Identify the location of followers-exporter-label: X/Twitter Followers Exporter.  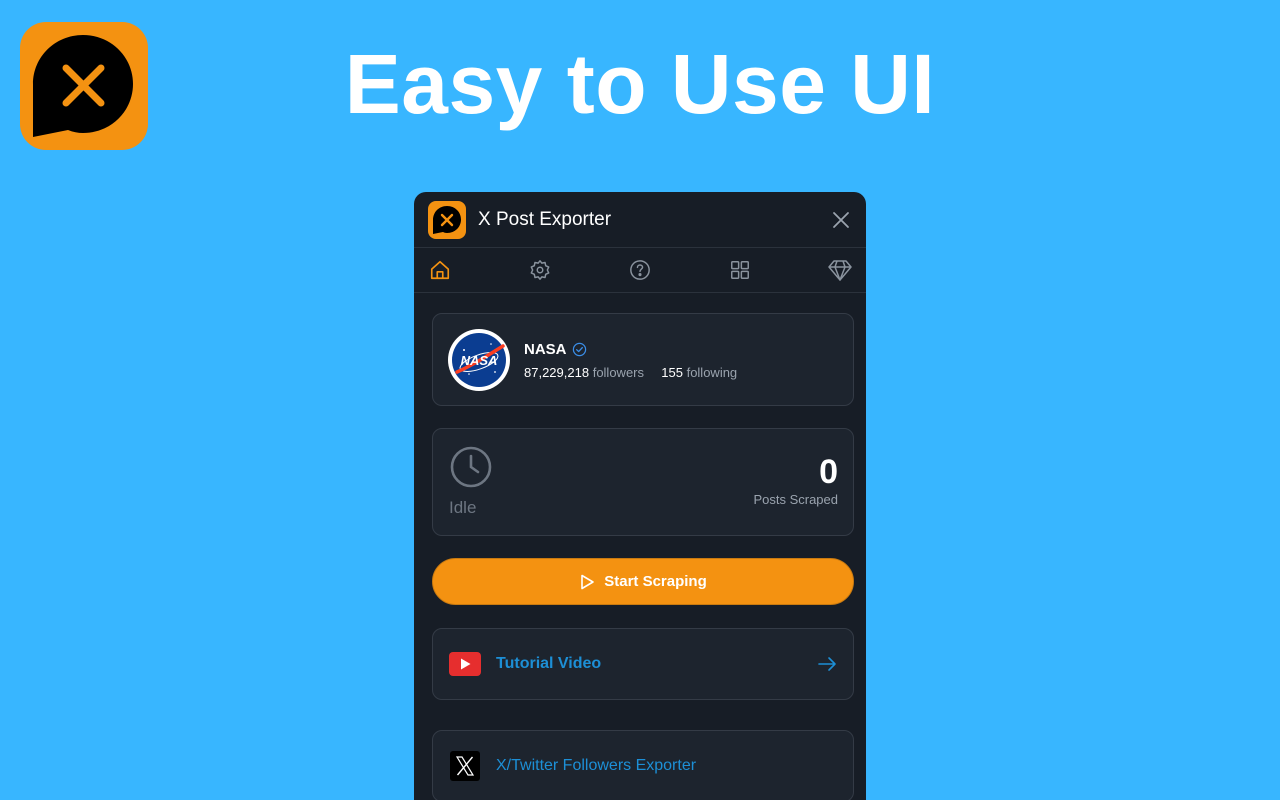
(596, 765).